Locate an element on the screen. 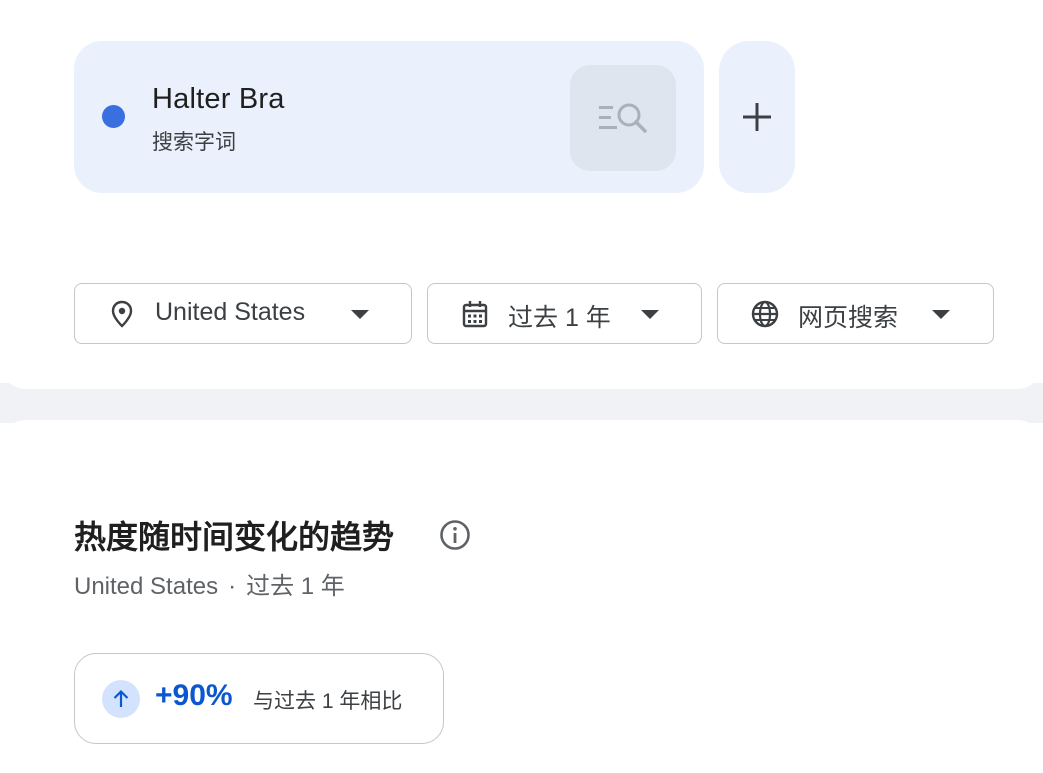 The height and width of the screenshot is (773, 1043). series-color-dot is located at coordinates (113, 116).